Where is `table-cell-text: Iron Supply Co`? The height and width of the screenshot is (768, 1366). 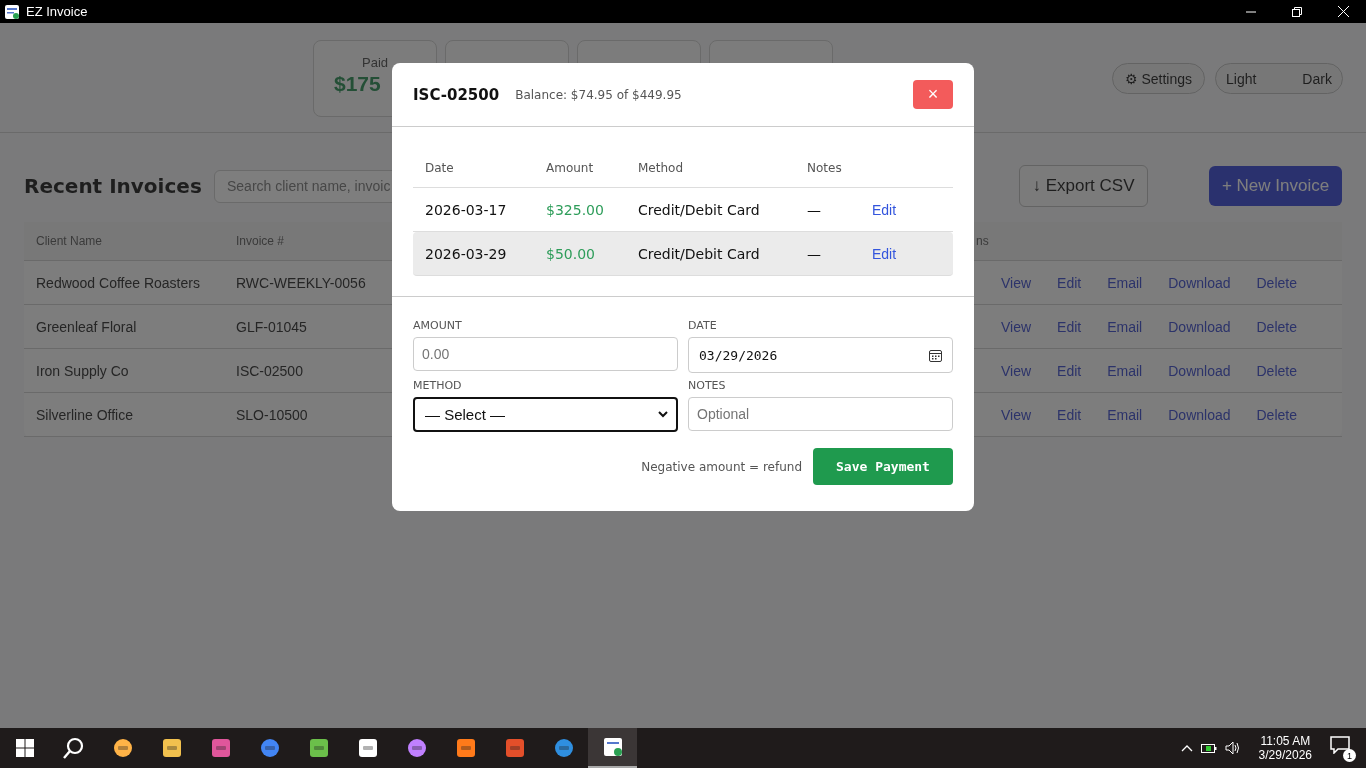
table-cell-text: Iron Supply Co is located at coordinates (82, 370).